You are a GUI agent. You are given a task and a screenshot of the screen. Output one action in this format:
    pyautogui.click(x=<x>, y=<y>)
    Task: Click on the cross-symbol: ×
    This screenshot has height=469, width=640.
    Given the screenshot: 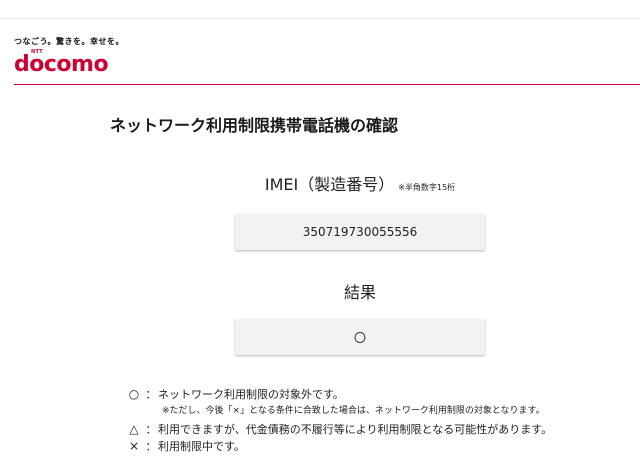 What is the action you would take?
    pyautogui.click(x=134, y=446)
    